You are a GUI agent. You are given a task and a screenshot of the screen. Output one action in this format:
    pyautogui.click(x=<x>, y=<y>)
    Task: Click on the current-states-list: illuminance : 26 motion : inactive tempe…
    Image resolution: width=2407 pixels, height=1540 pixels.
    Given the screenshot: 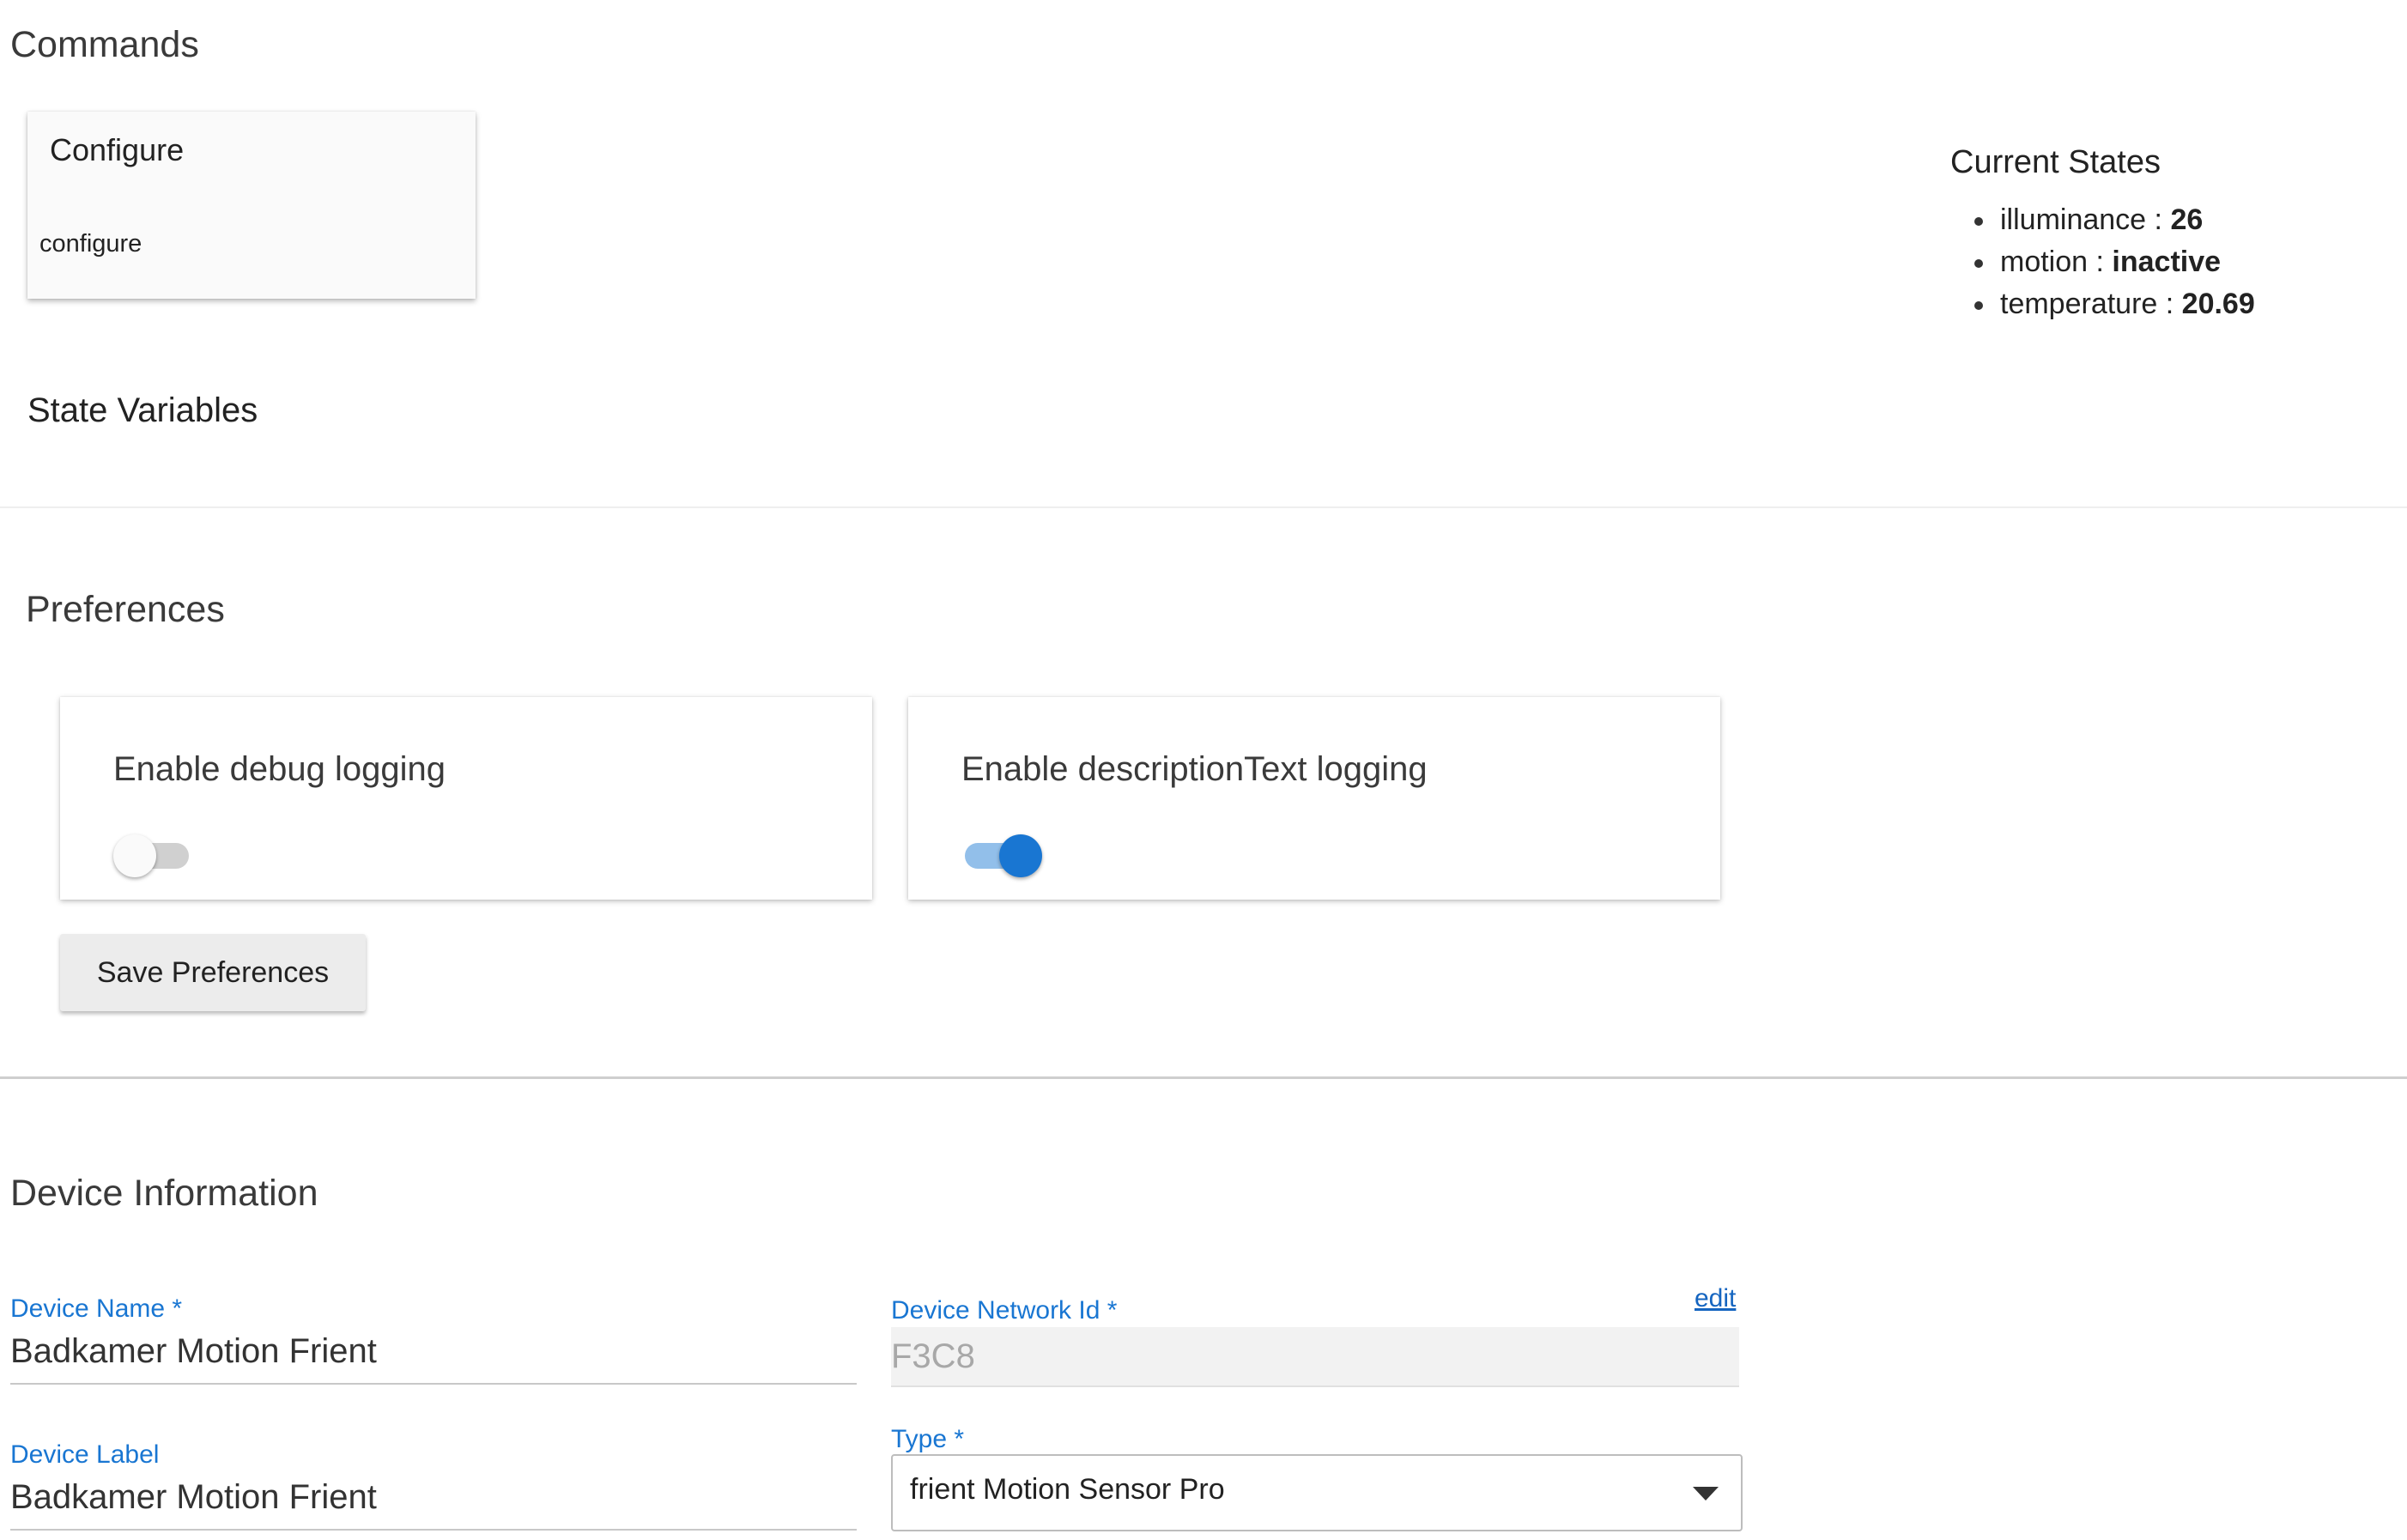 What is the action you would take?
    pyautogui.click(x=2114, y=262)
    